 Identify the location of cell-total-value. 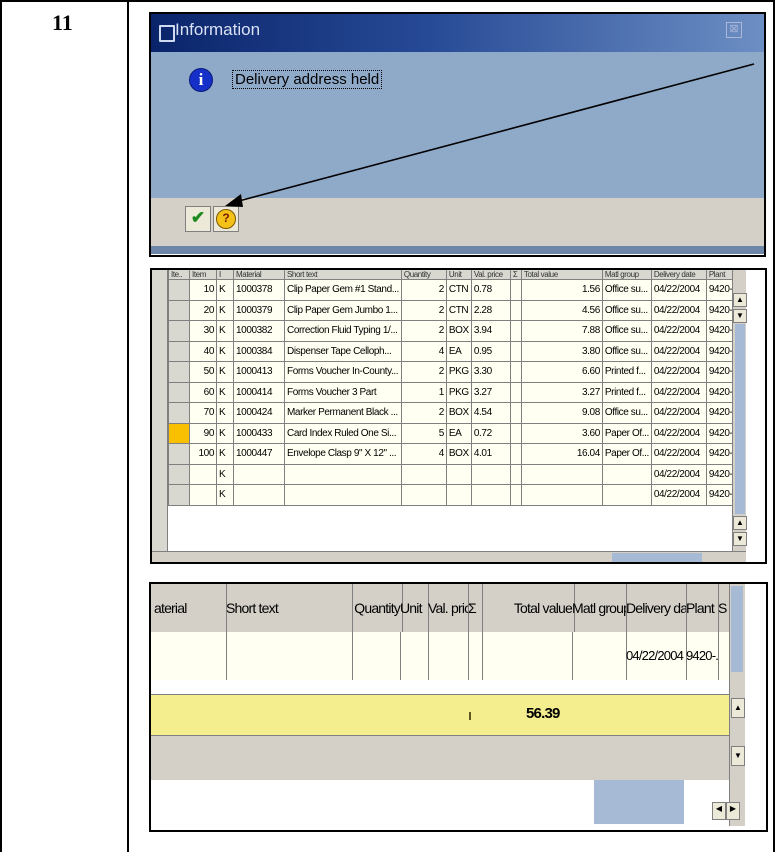
(526, 656).